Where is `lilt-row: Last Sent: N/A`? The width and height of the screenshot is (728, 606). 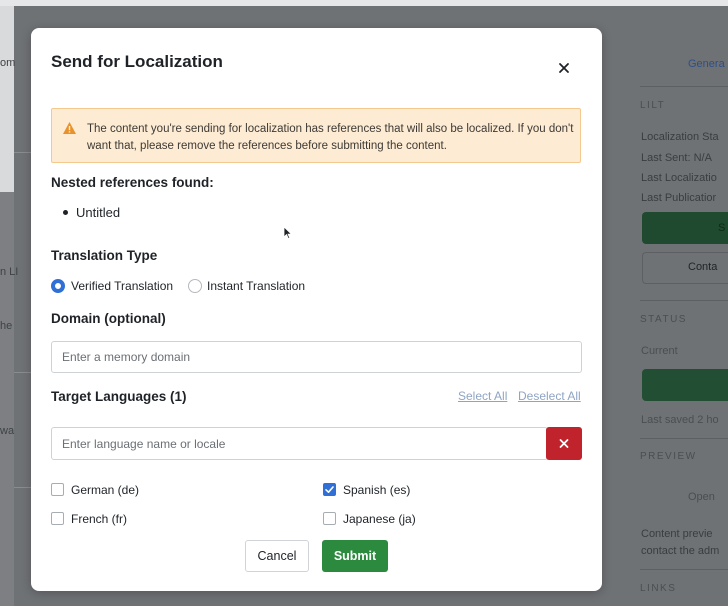
lilt-row: Last Sent: N/A is located at coordinates (676, 158).